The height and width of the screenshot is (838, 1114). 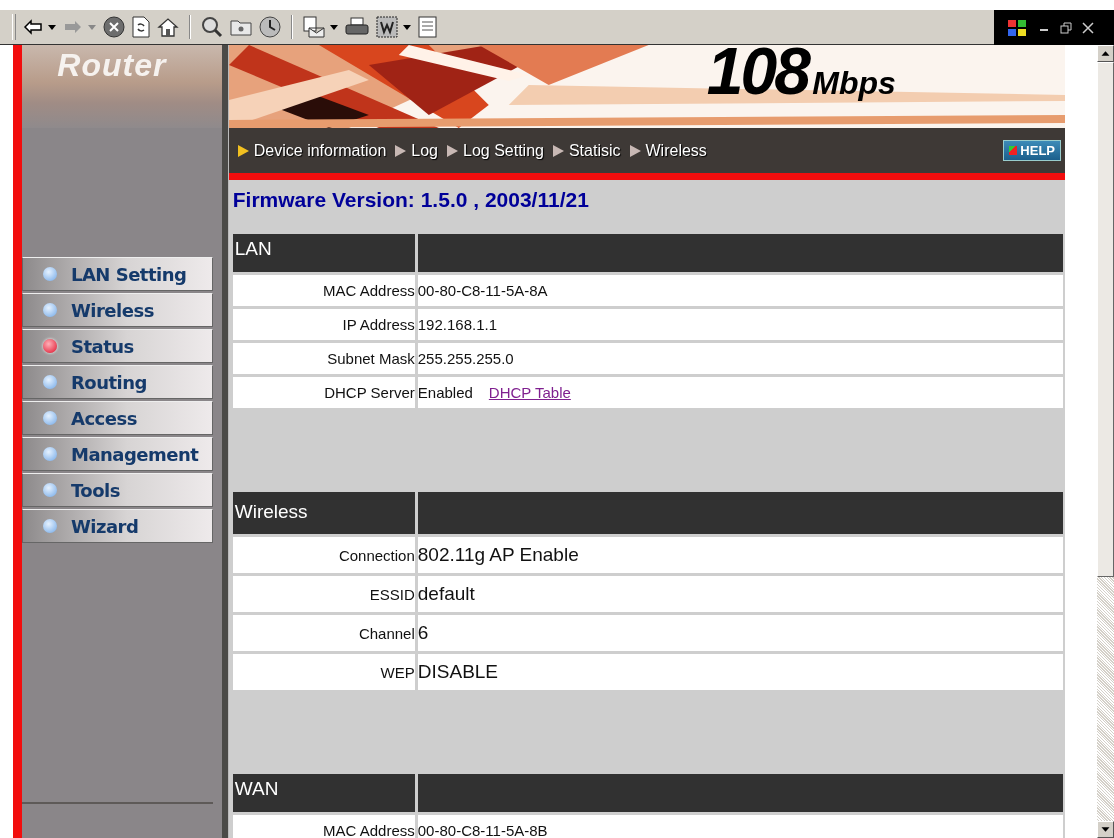 What do you see at coordinates (323, 594) in the screenshot?
I see `field-label: ESSID` at bounding box center [323, 594].